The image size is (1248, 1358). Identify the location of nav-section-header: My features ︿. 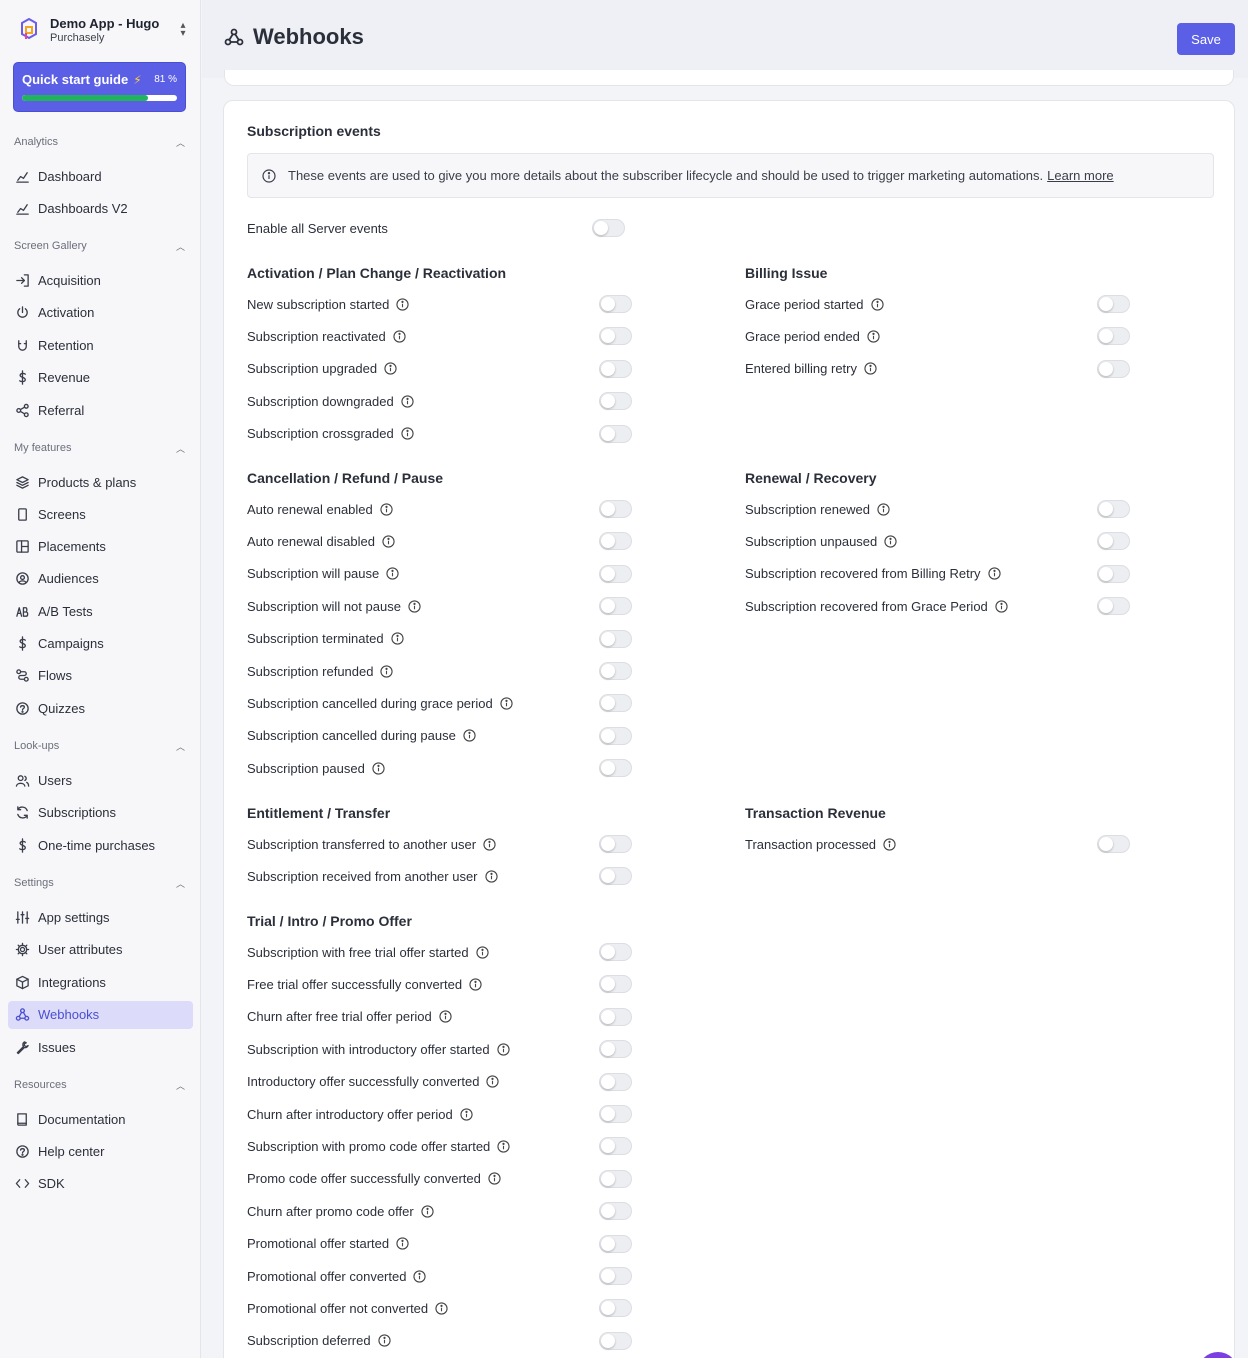
(100, 448).